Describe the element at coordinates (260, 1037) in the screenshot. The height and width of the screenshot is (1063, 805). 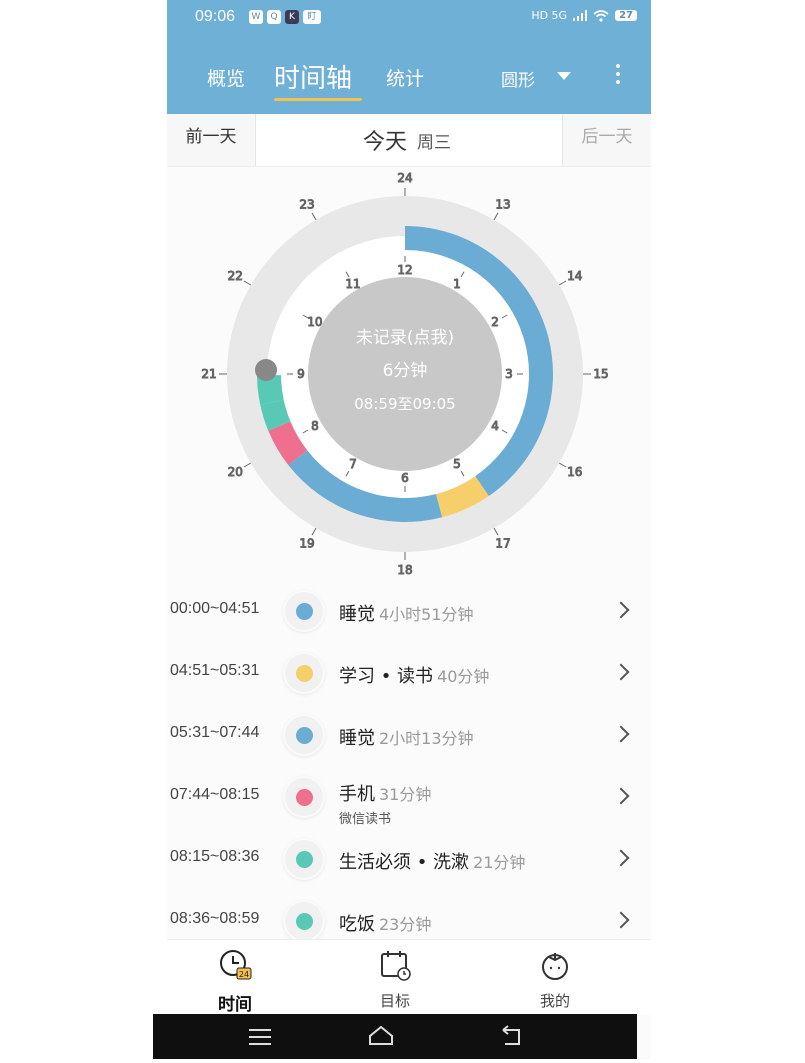
I see `menu-icon` at that location.